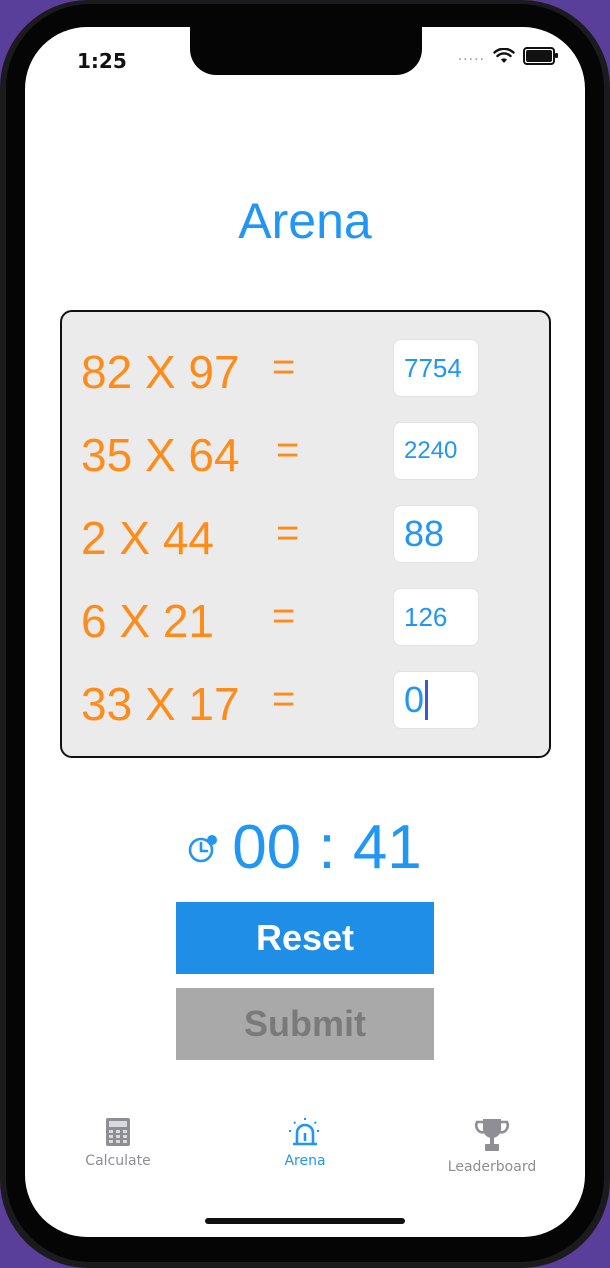  Describe the element at coordinates (160, 455) in the screenshot. I see `question-expression: 35 X 64` at that location.